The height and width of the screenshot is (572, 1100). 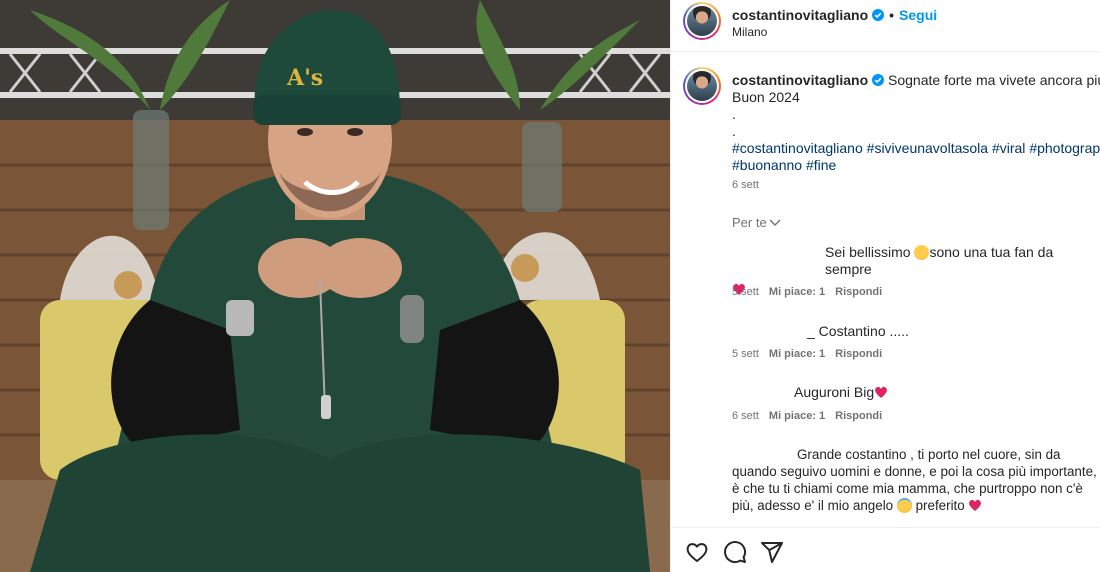 What do you see at coordinates (918, 15) in the screenshot?
I see `follow-button: Segui` at bounding box center [918, 15].